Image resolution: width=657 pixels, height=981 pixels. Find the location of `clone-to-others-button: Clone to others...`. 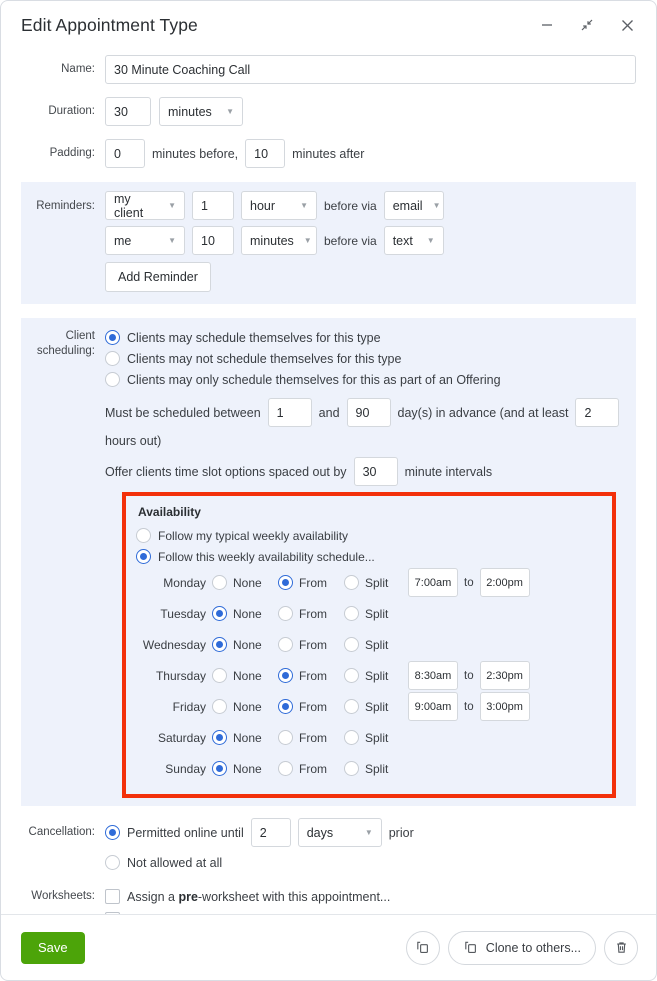

clone-to-others-button: Clone to others... is located at coordinates (521, 947).